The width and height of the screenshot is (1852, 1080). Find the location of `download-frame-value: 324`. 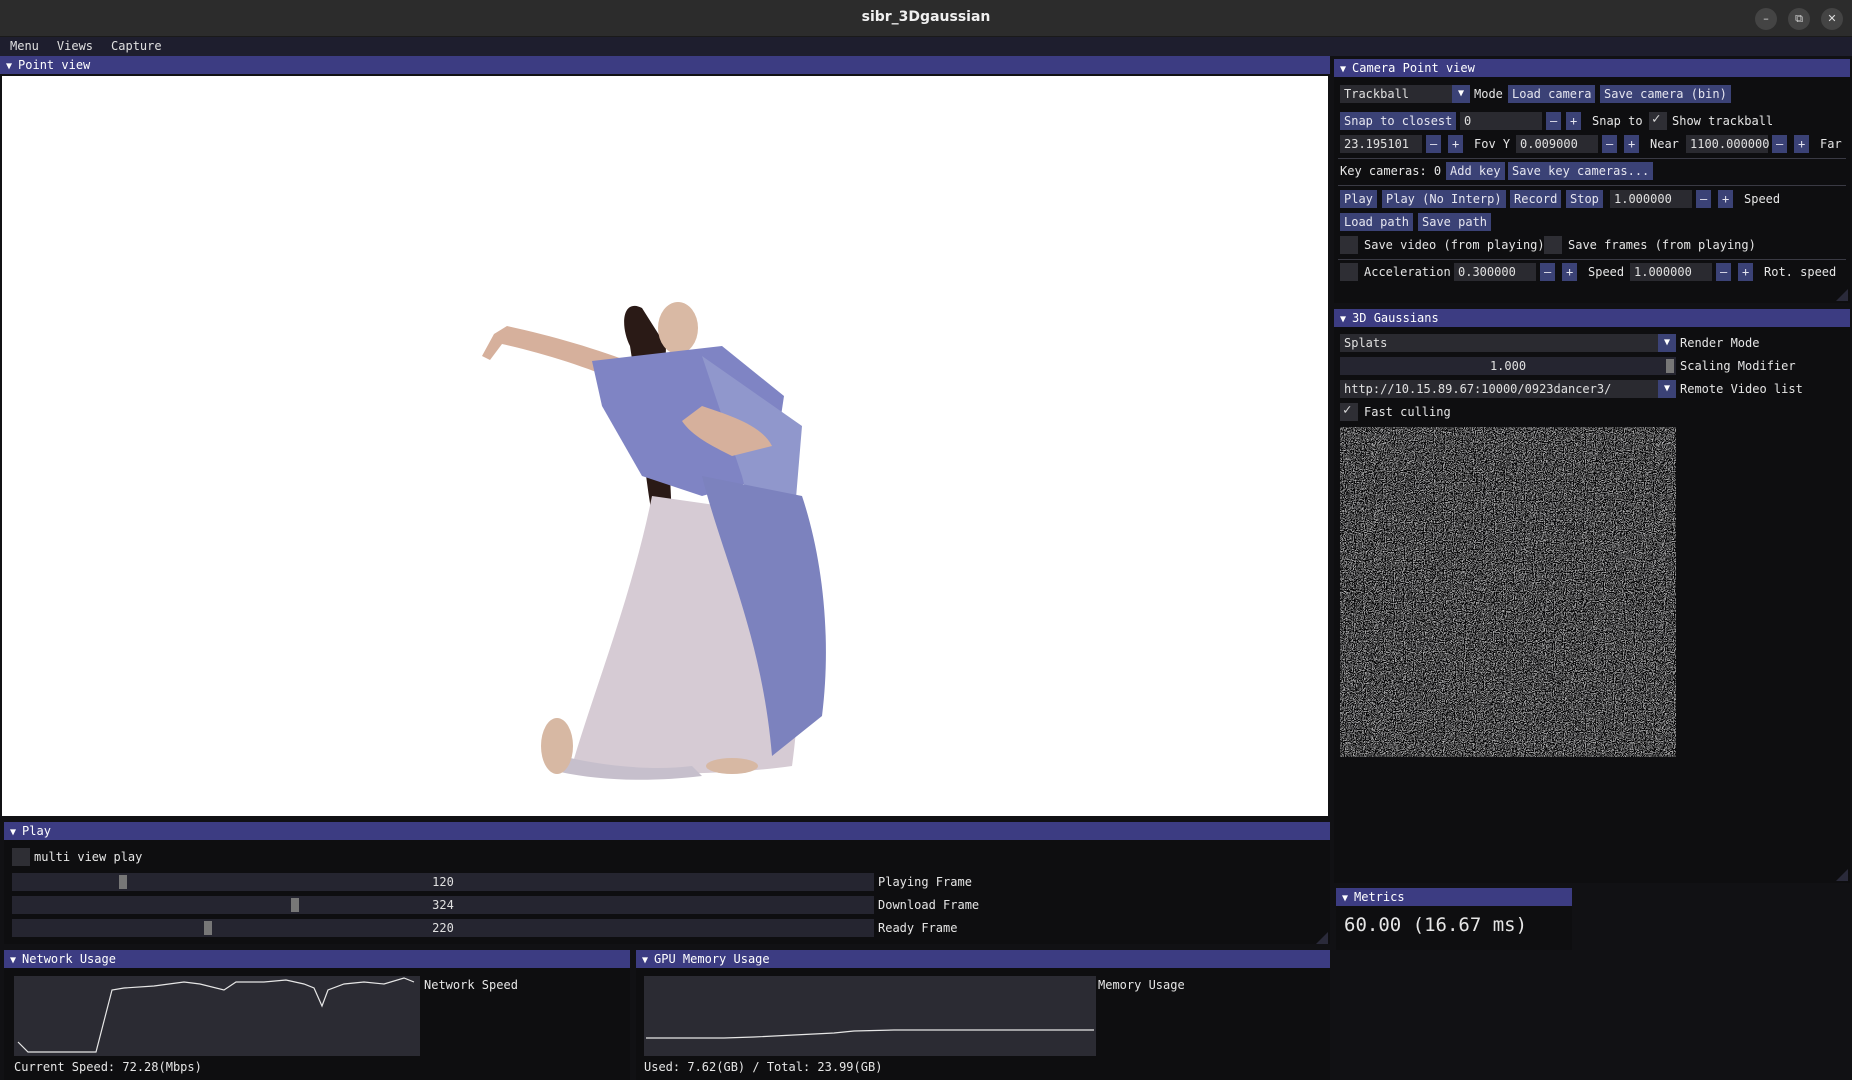

download-frame-value: 324 is located at coordinates (443, 905).